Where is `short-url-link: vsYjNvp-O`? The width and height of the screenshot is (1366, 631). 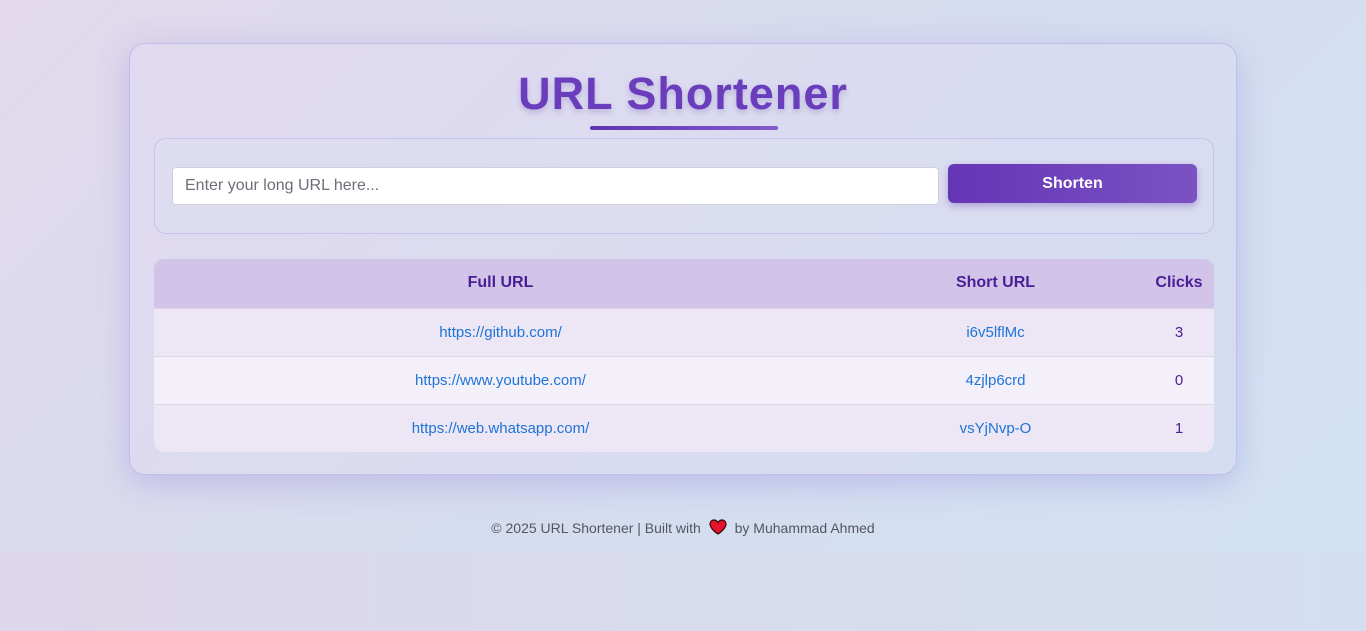
short-url-link: vsYjNvp-O is located at coordinates (996, 428).